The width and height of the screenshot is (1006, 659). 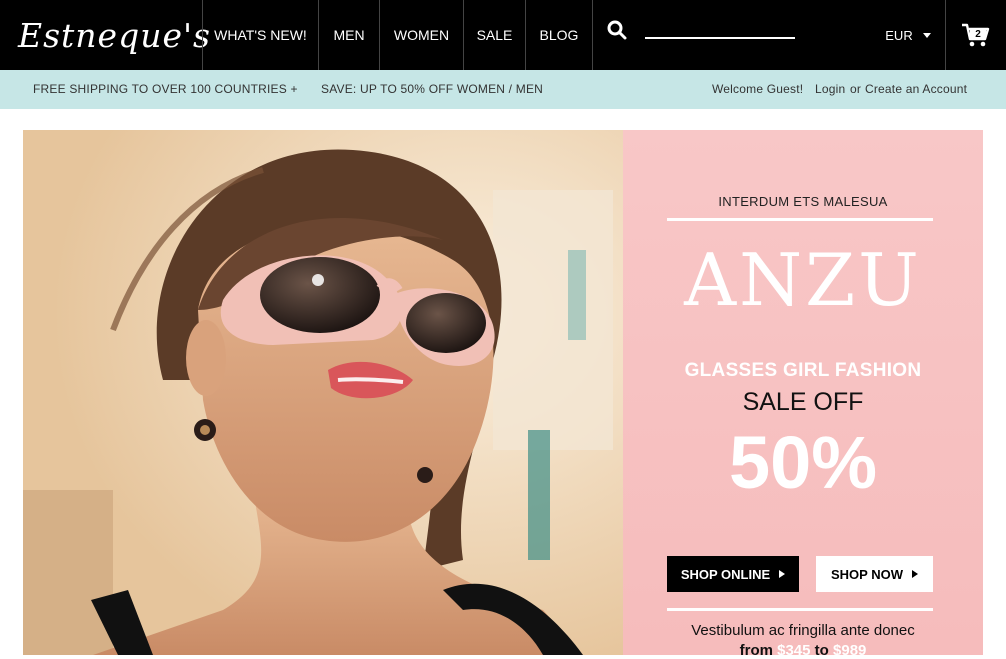 I want to click on cart-count: 2, so click(x=978, y=34).